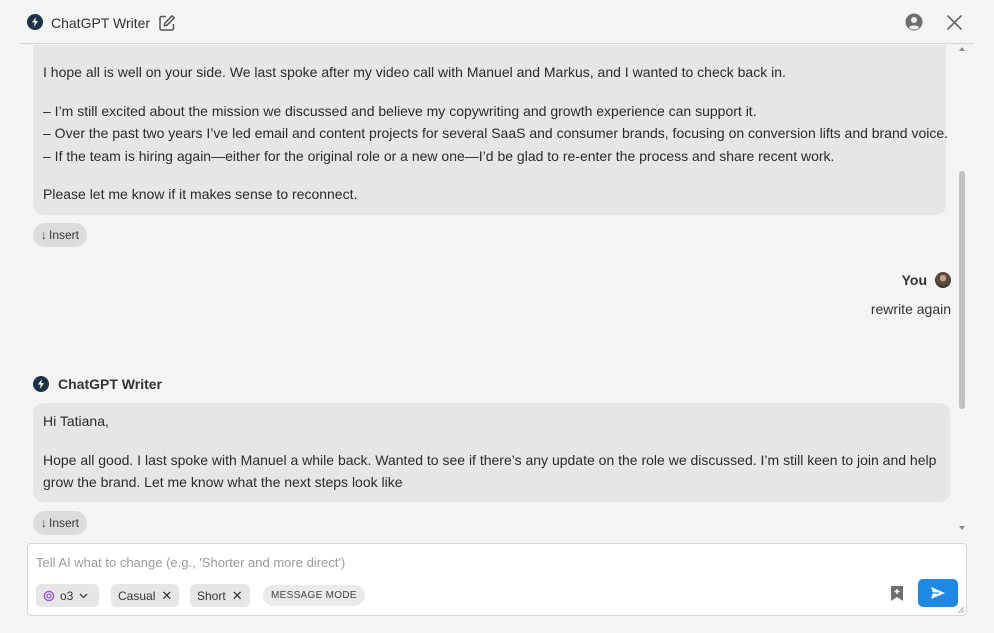  I want to click on tone-chip: Casual ✕, so click(145, 595).